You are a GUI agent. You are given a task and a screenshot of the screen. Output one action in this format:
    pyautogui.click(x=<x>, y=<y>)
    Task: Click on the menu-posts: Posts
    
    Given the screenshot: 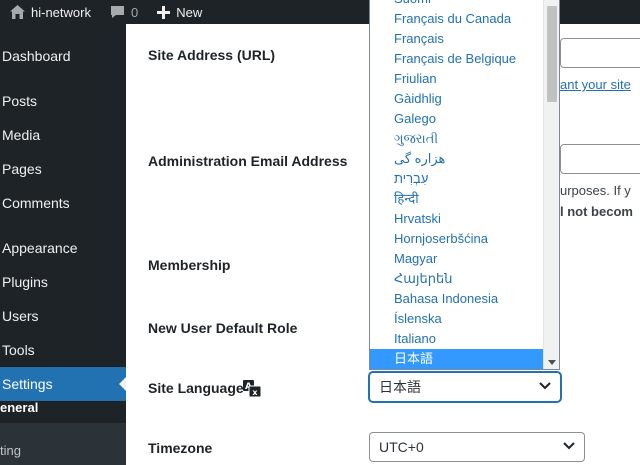 What is the action you would take?
    pyautogui.click(x=63, y=101)
    